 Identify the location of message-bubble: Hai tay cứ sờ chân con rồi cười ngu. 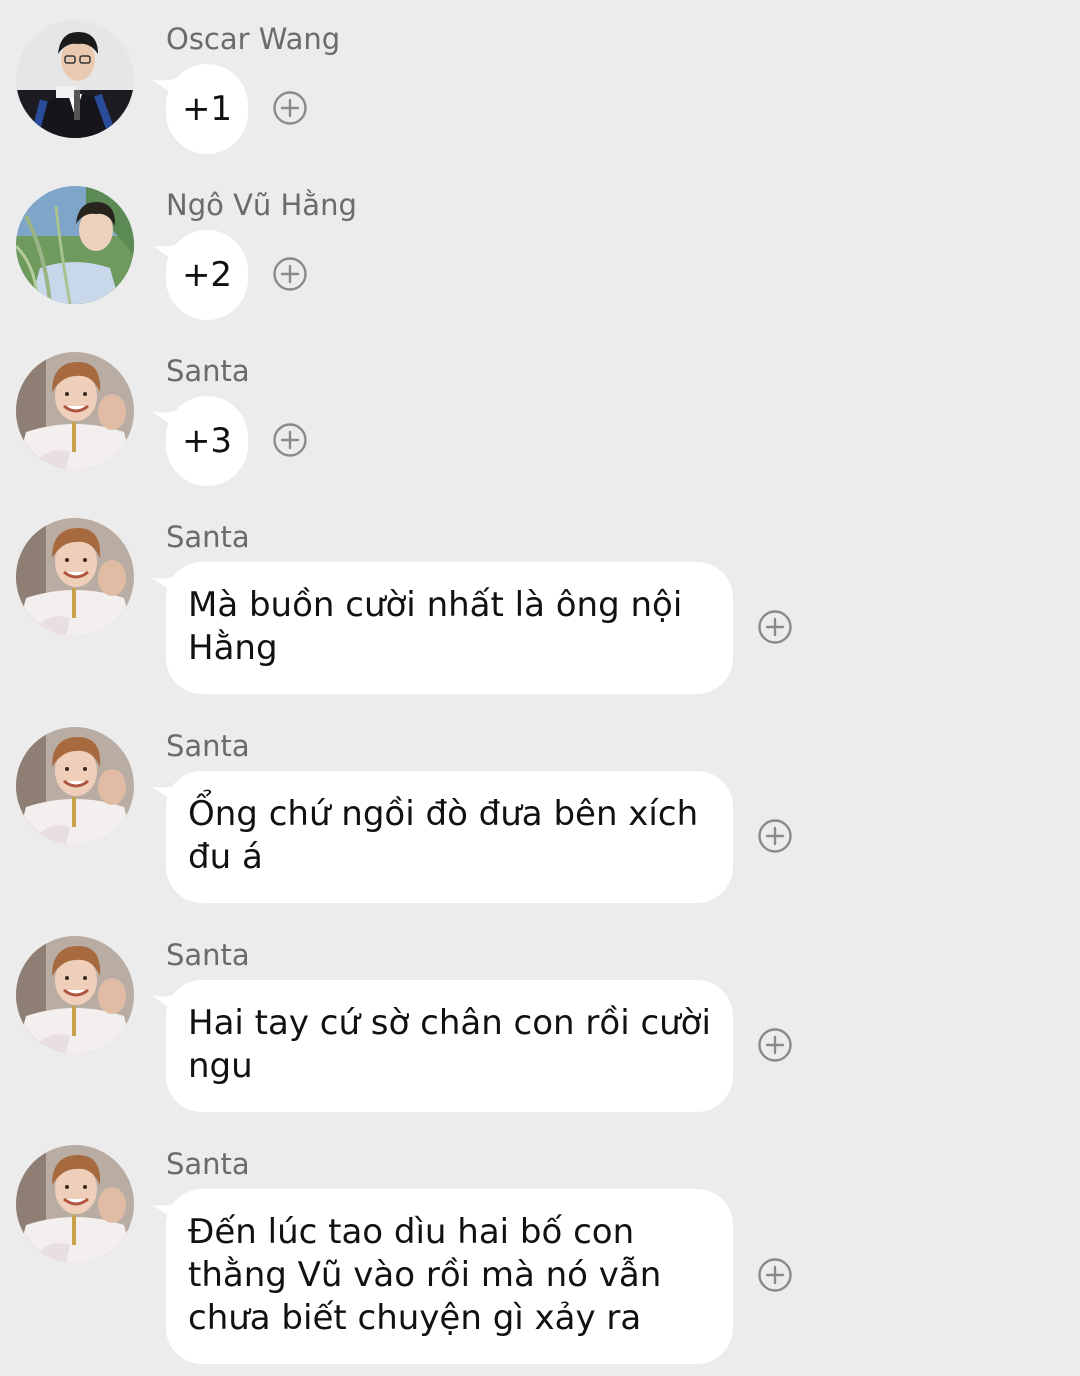
(449, 1046).